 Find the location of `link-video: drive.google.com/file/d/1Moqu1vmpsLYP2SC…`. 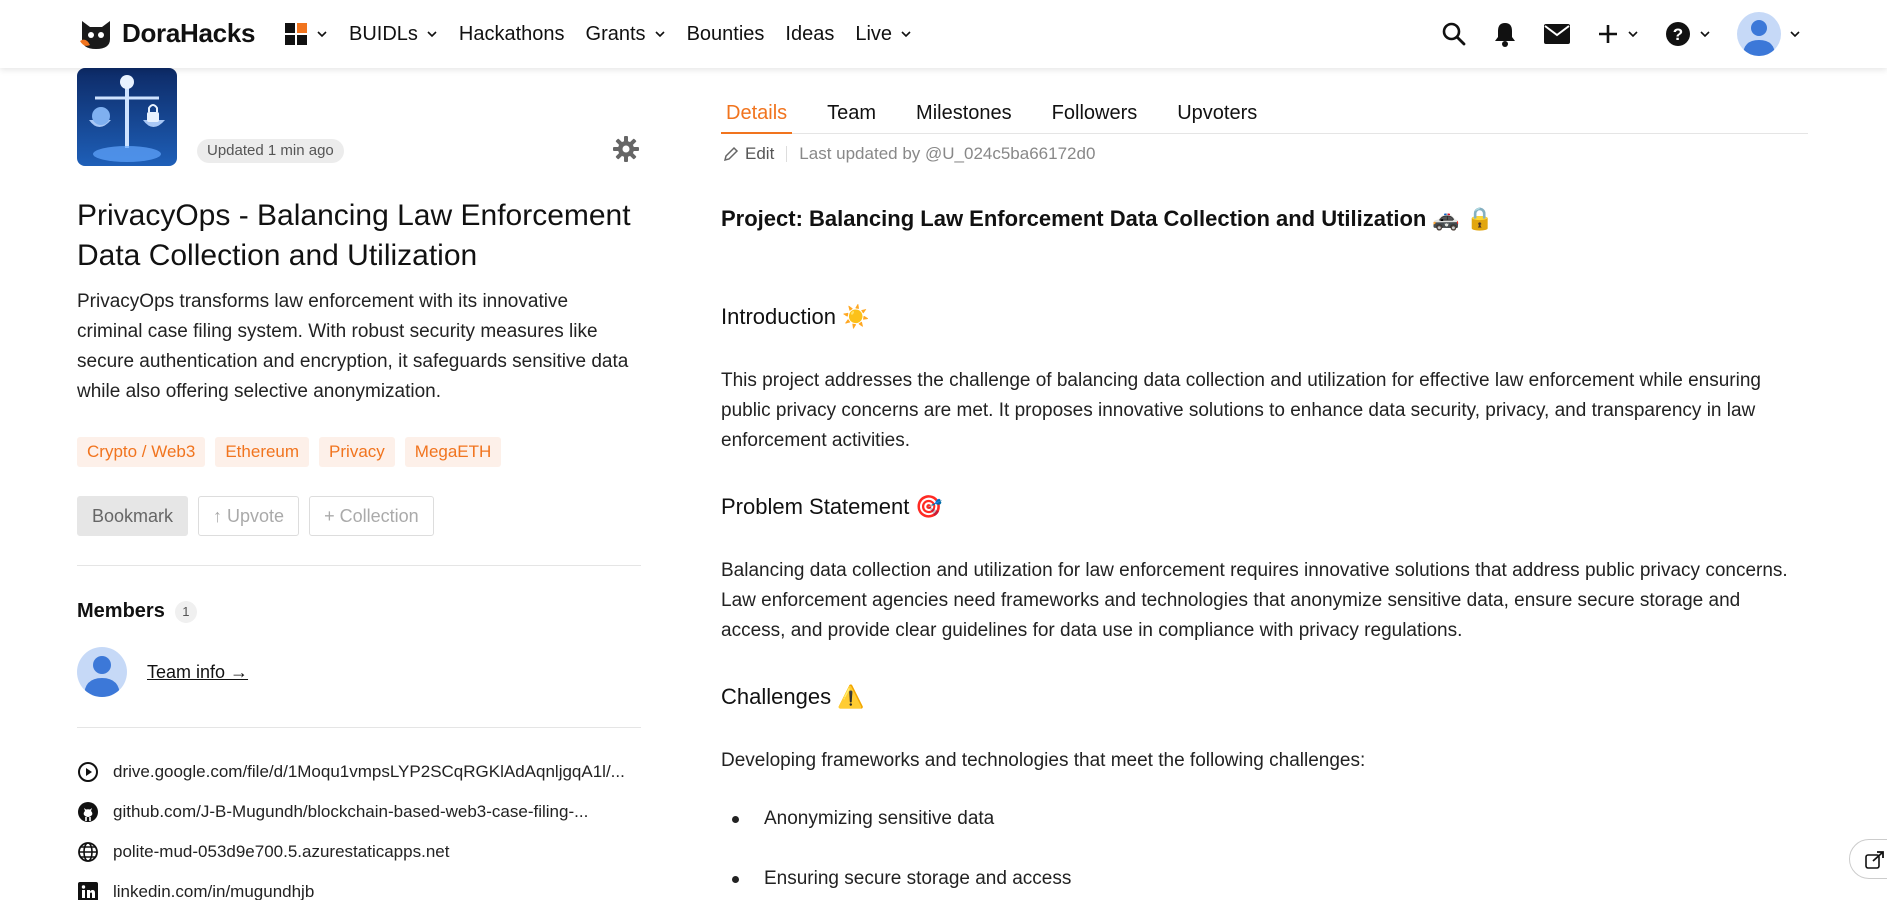

link-video: drive.google.com/file/d/1Moqu1vmpsLYP2SC… is located at coordinates (351, 772).